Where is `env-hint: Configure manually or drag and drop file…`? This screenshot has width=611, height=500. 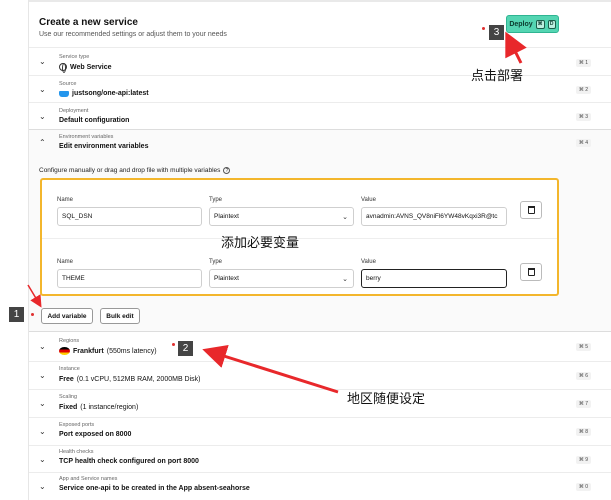
env-hint: Configure manually or drag and drop file… is located at coordinates (135, 170).